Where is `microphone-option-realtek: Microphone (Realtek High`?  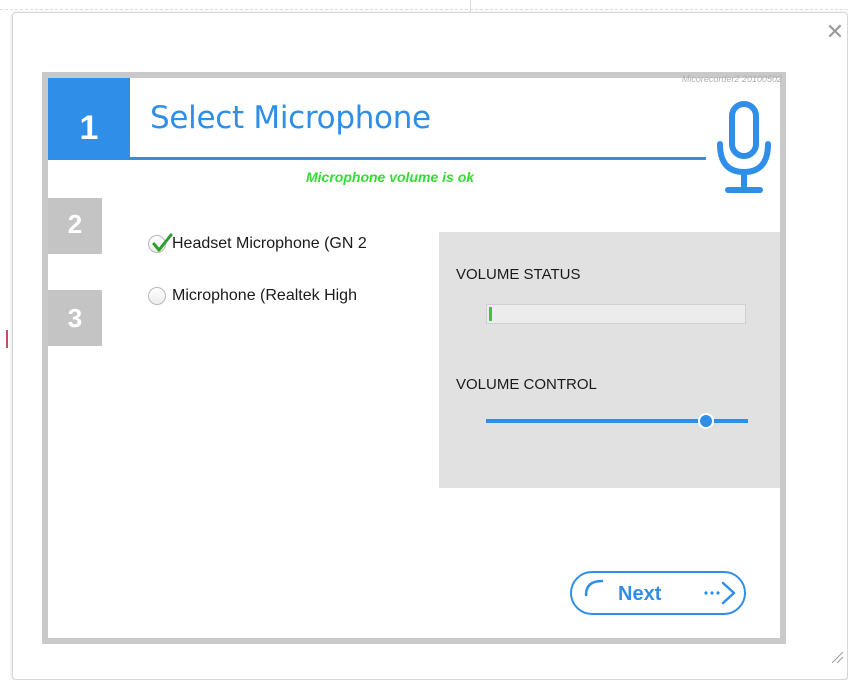
microphone-option-realtek: Microphone (Realtek High is located at coordinates (252, 296).